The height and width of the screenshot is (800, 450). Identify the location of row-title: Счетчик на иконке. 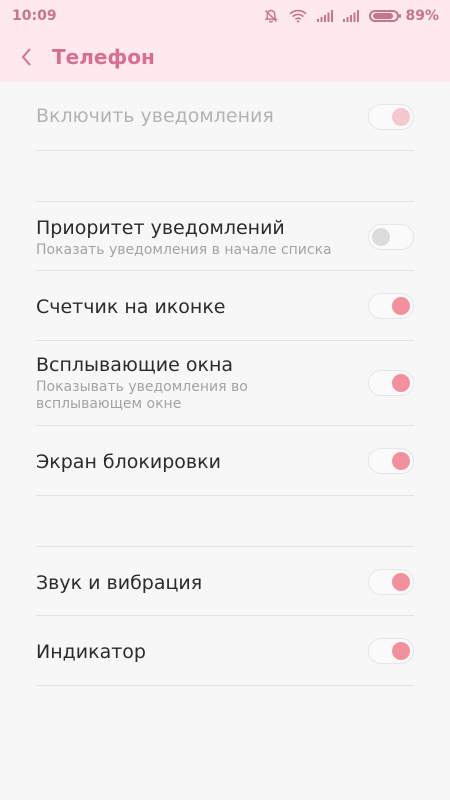
(131, 307).